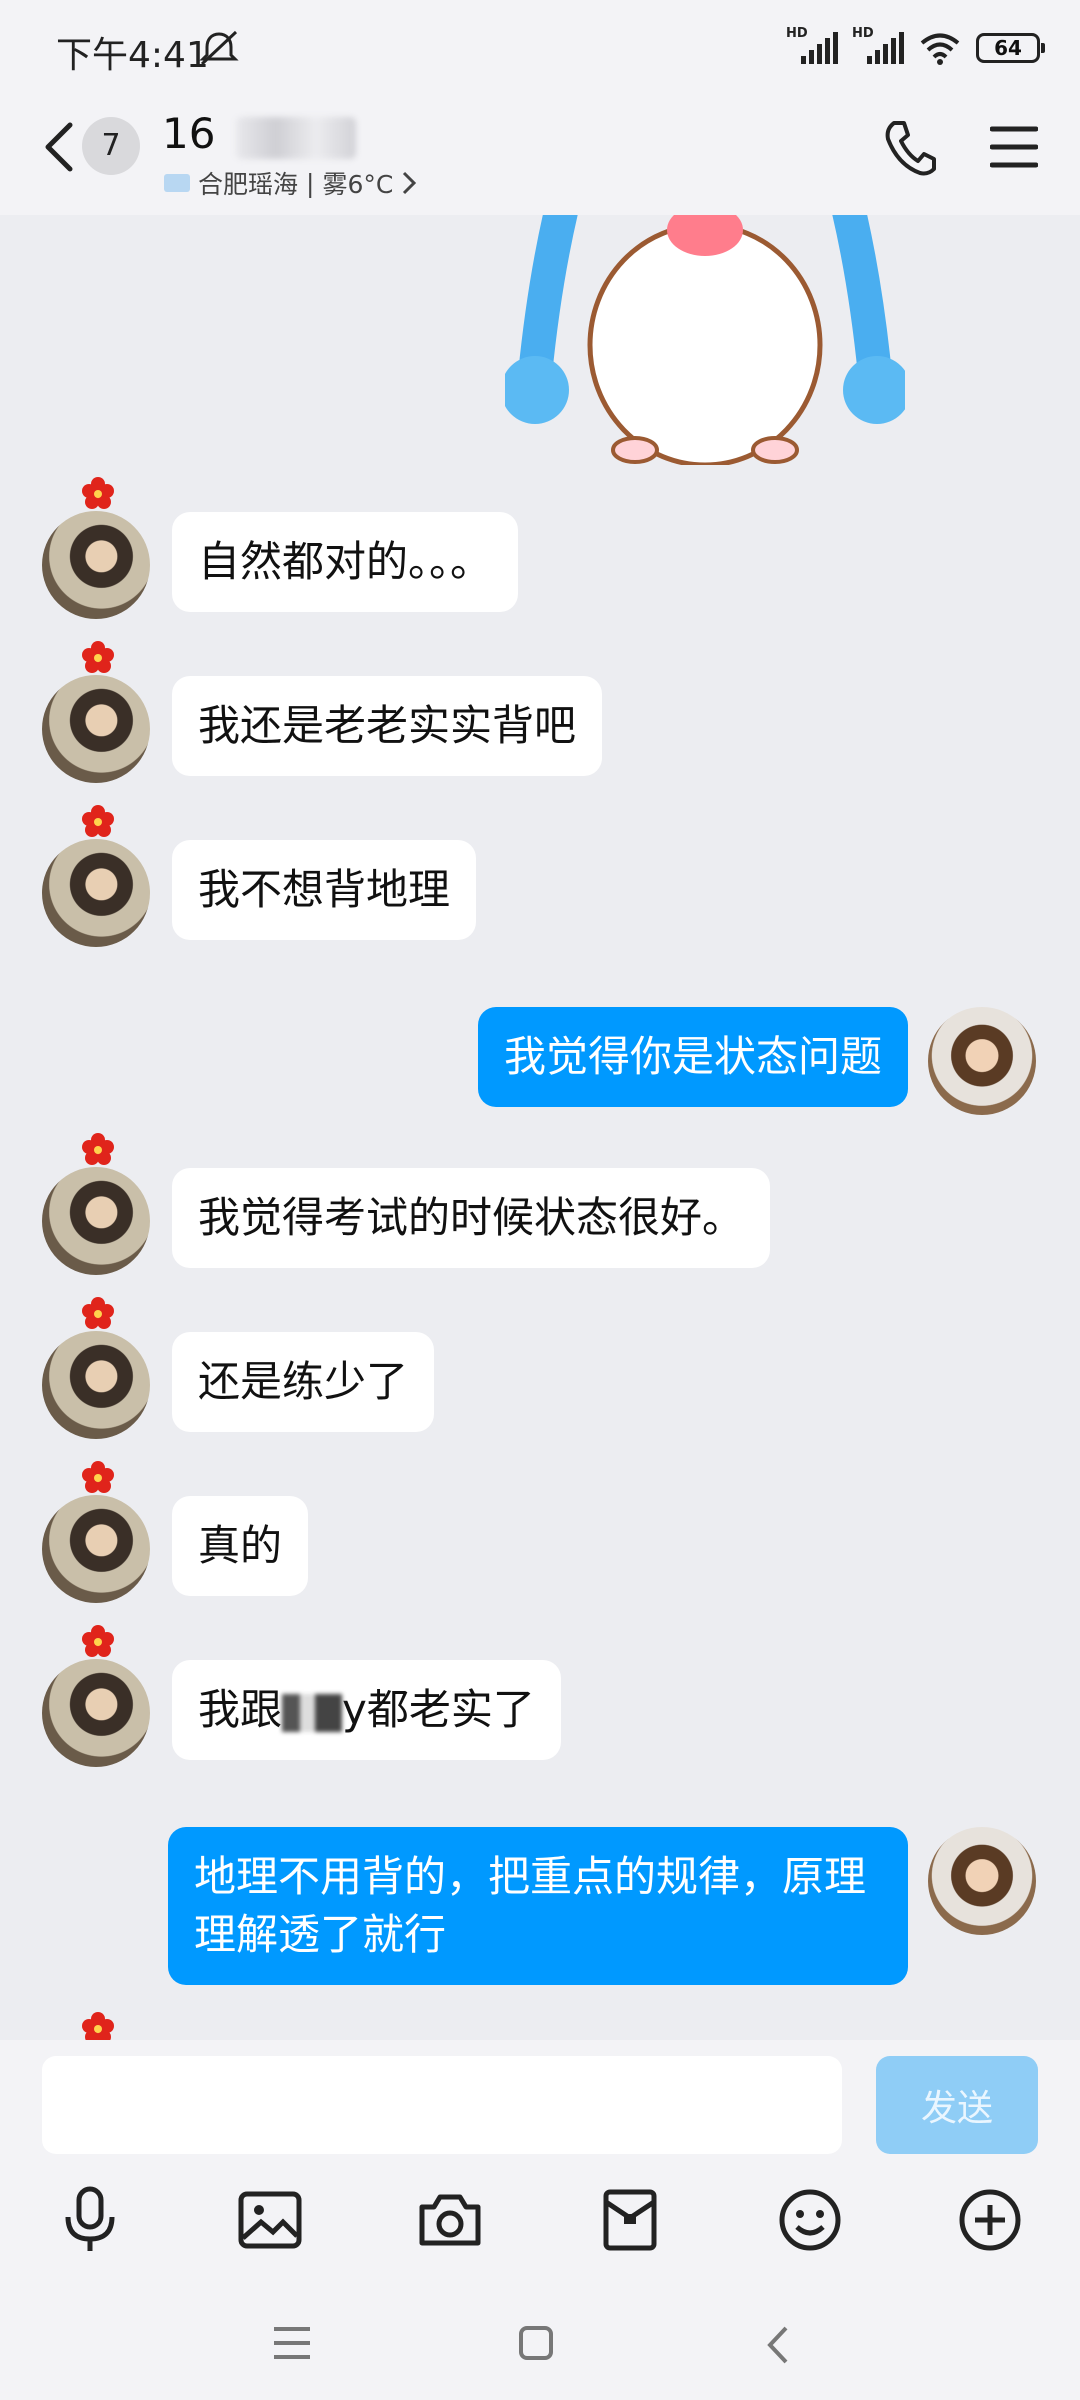  Describe the element at coordinates (810, 2220) in the screenshot. I see `emoji-icon` at that location.